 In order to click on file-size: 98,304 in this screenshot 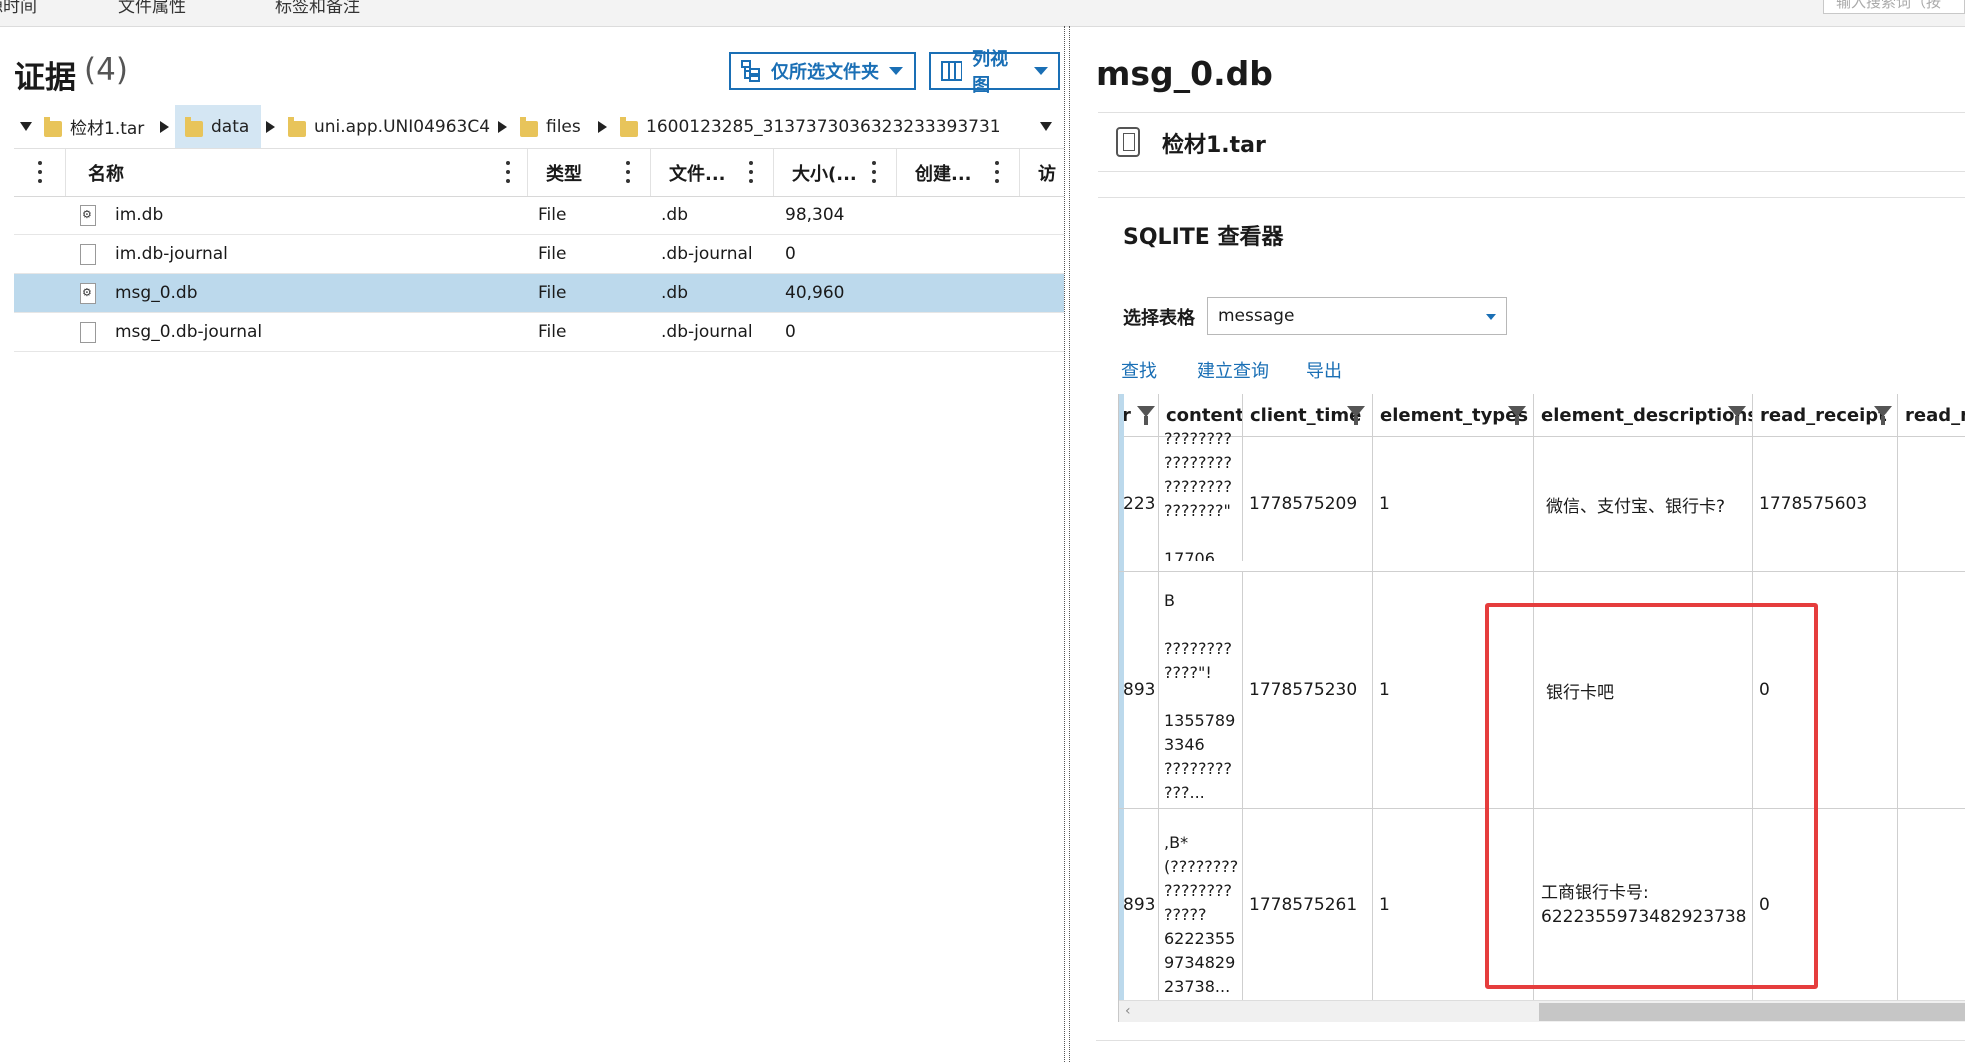, I will do `click(815, 215)`.